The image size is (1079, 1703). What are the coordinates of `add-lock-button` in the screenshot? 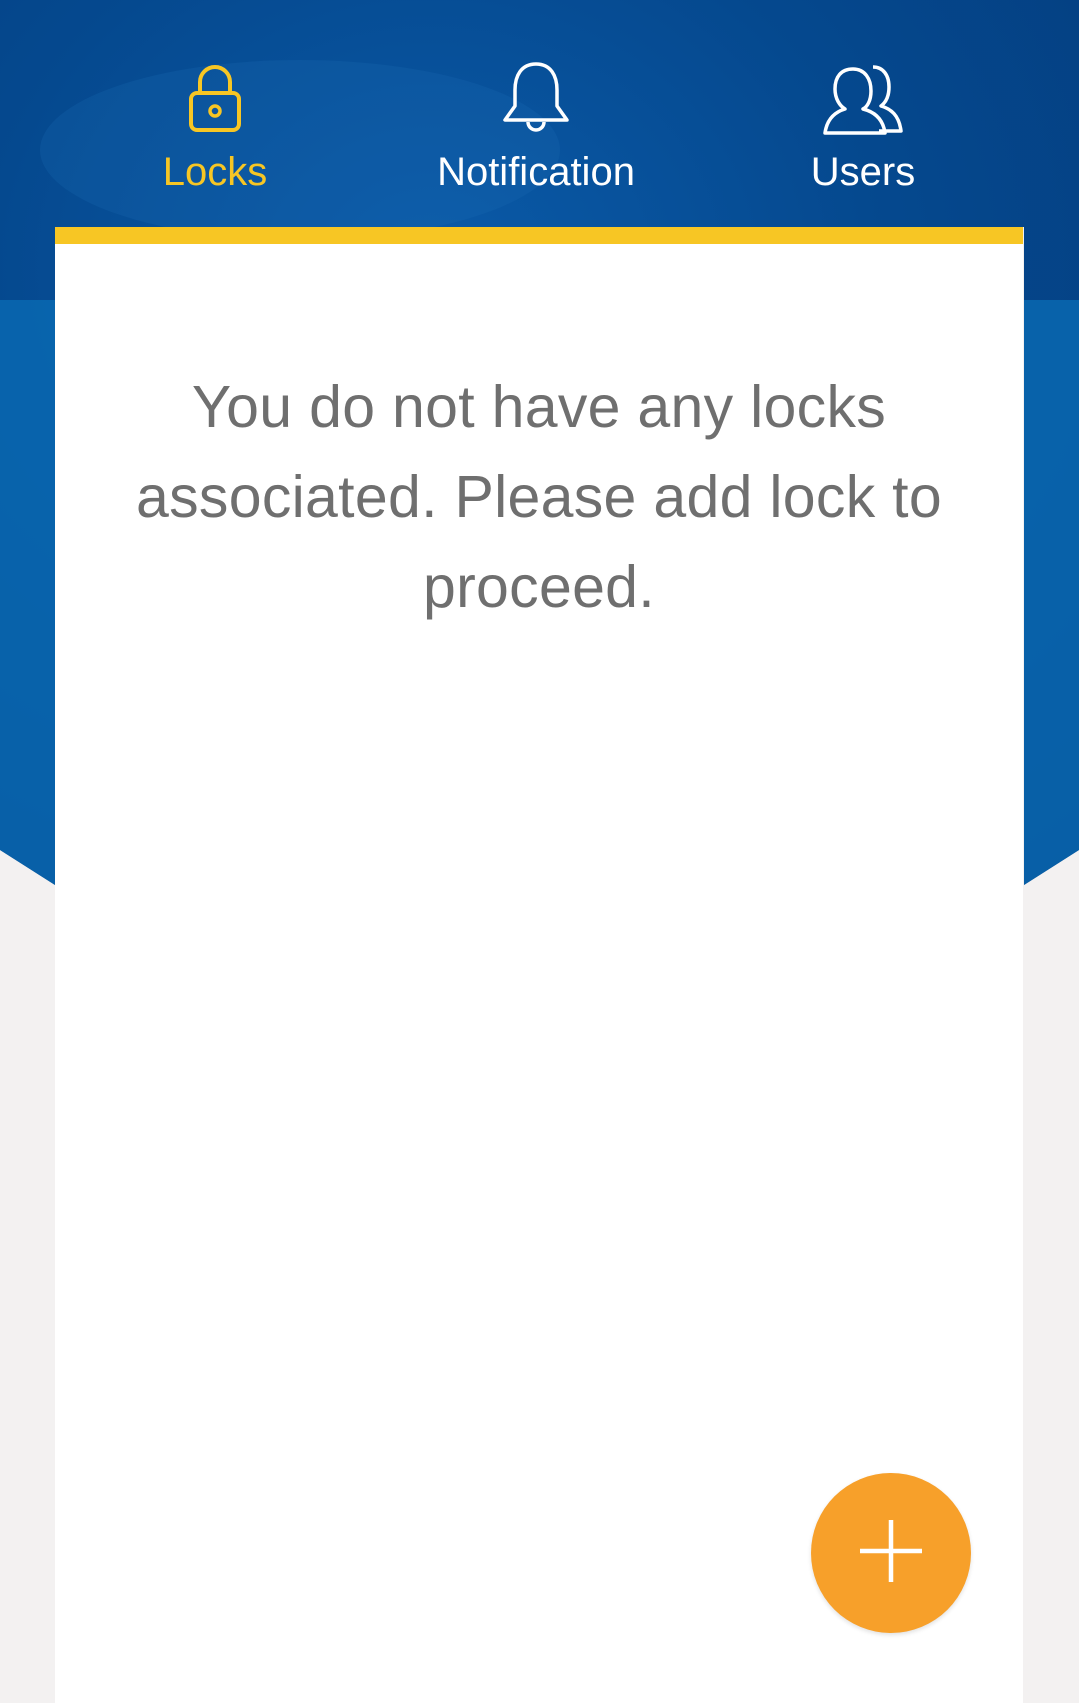 It's located at (891, 1553).